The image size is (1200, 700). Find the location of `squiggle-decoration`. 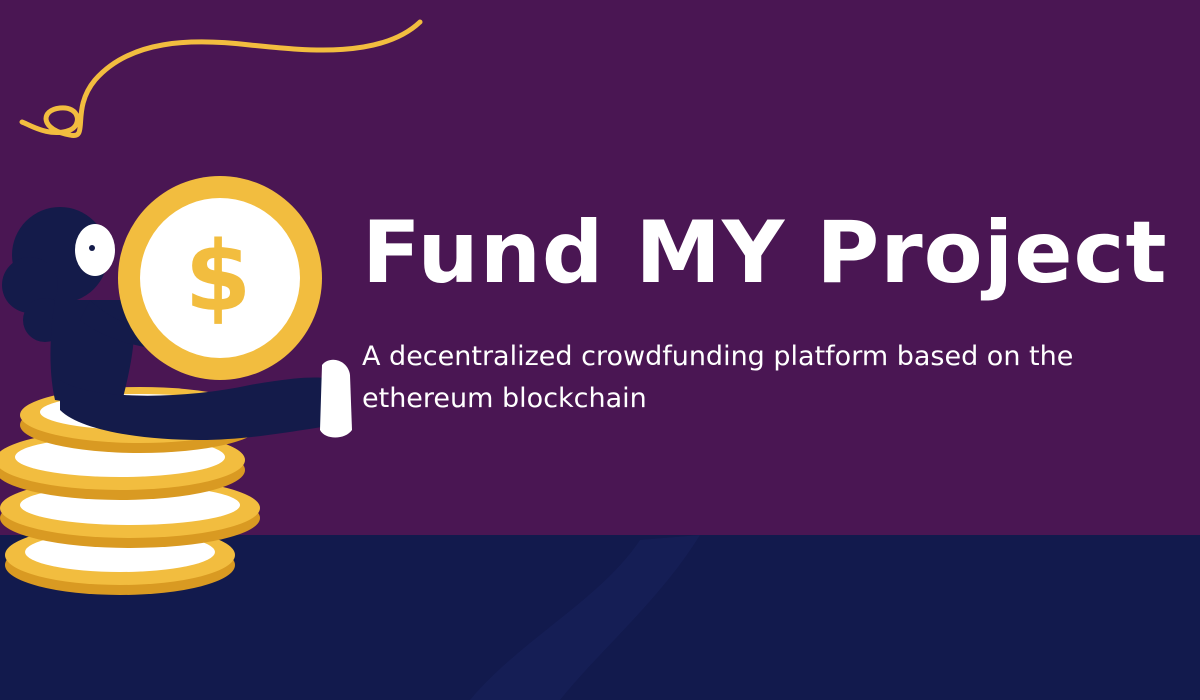

squiggle-decoration is located at coordinates (221, 78).